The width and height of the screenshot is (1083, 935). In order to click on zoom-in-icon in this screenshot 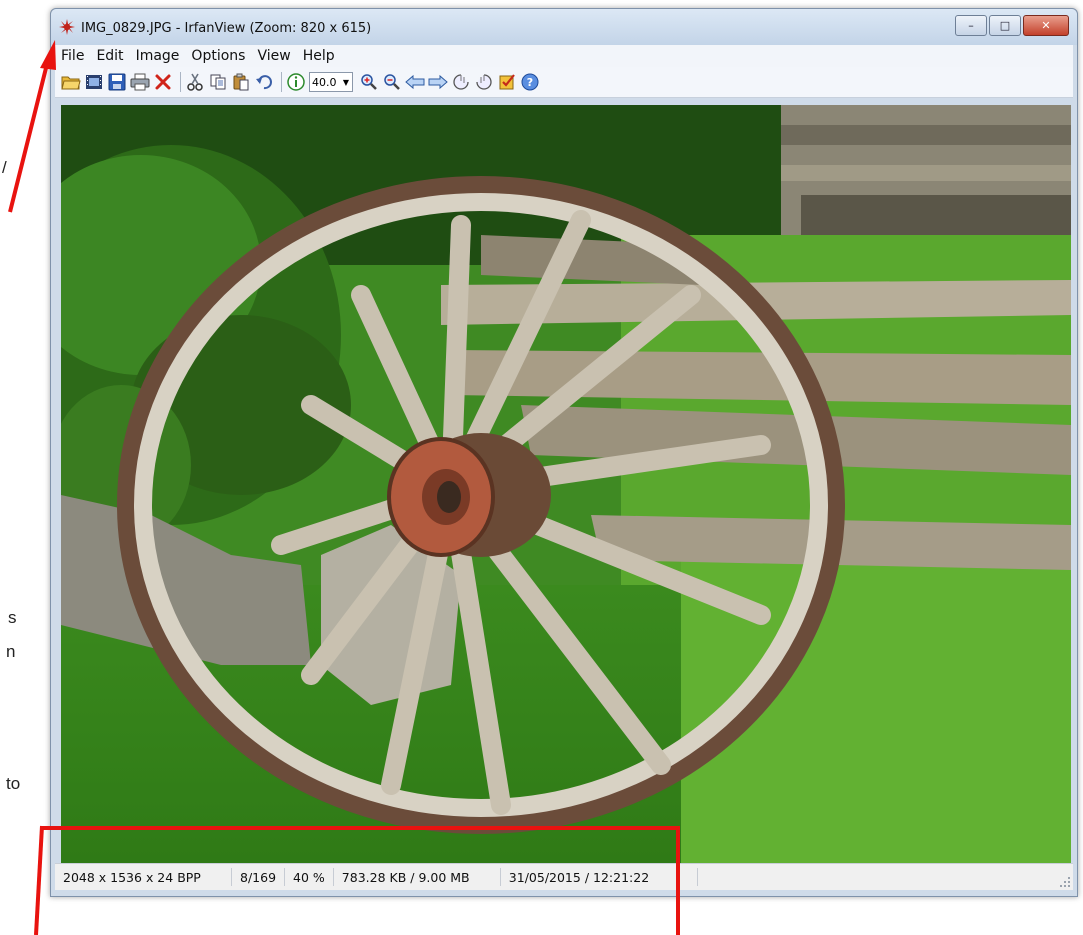, I will do `click(369, 82)`.